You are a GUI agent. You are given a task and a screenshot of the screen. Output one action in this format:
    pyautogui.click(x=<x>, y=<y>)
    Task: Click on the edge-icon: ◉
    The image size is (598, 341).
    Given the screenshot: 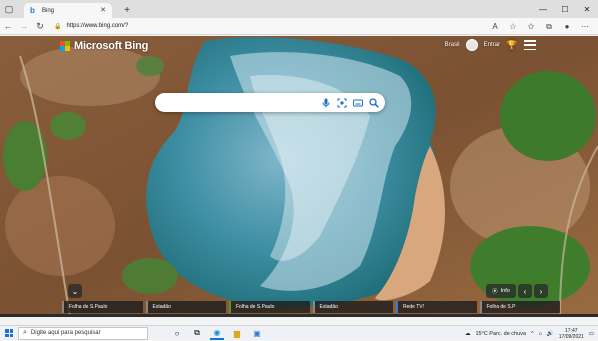 What is the action you would take?
    pyautogui.click(x=217, y=333)
    